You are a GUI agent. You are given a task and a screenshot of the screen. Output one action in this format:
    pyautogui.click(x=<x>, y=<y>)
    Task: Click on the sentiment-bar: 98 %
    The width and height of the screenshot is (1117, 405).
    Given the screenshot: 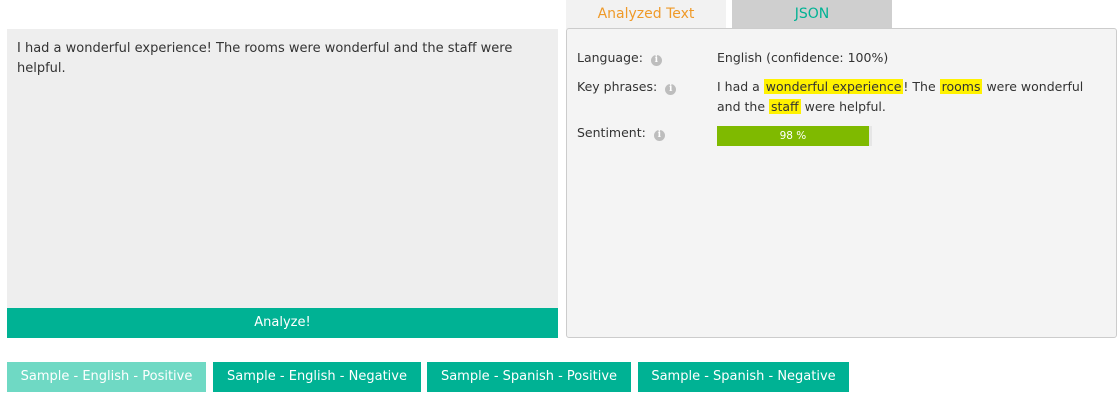 What is the action you would take?
    pyautogui.click(x=794, y=136)
    